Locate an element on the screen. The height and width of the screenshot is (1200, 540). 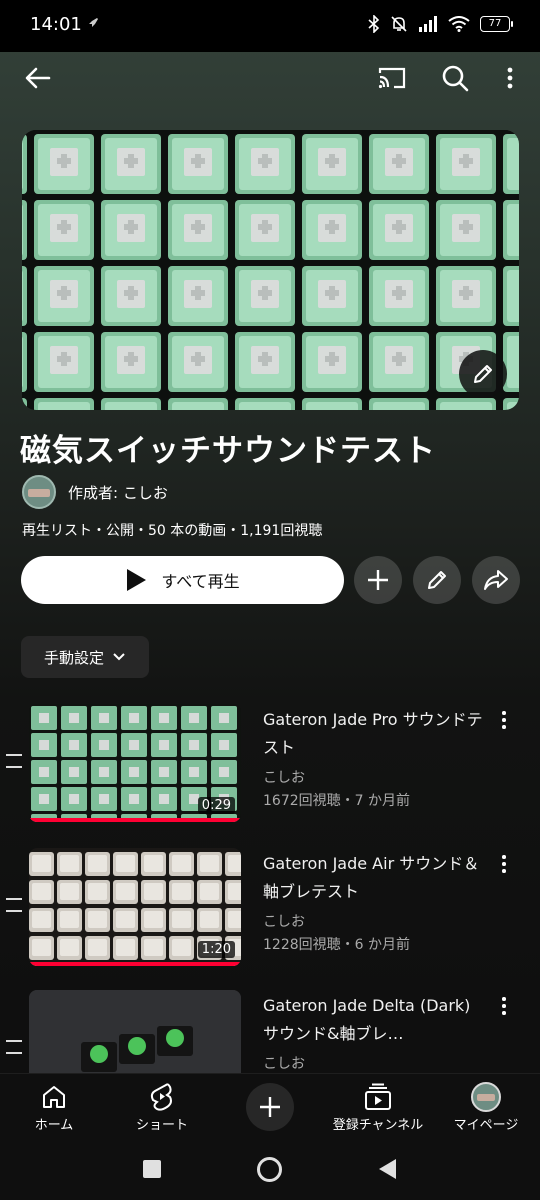
cast-button is located at coordinates (392, 78).